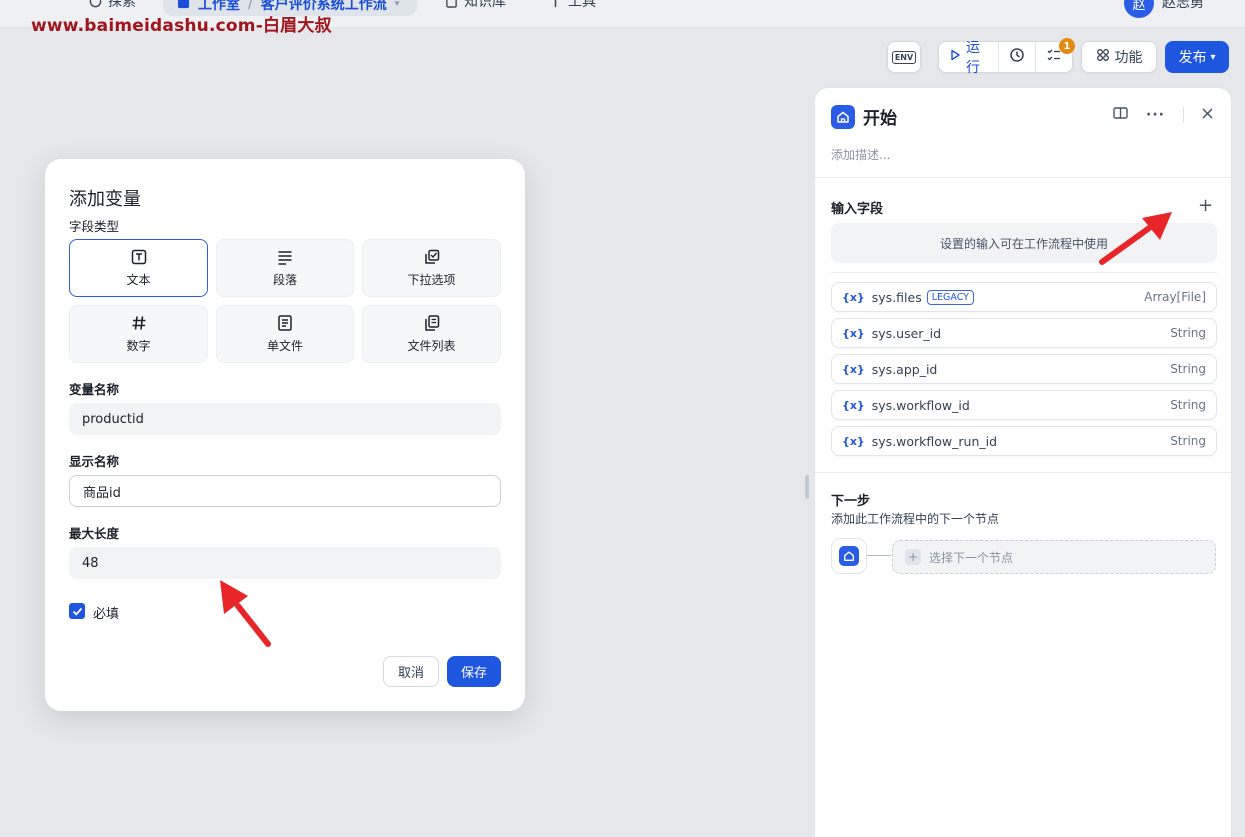  I want to click on features-button: 功能, so click(1119, 57).